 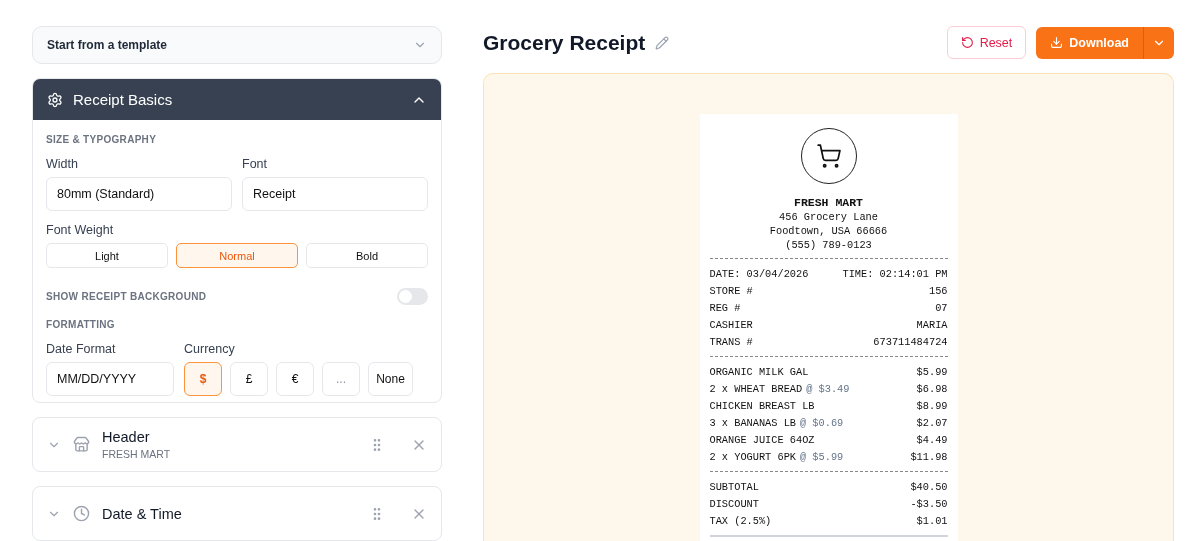 I want to click on download-menu-button, so click(x=1158, y=42).